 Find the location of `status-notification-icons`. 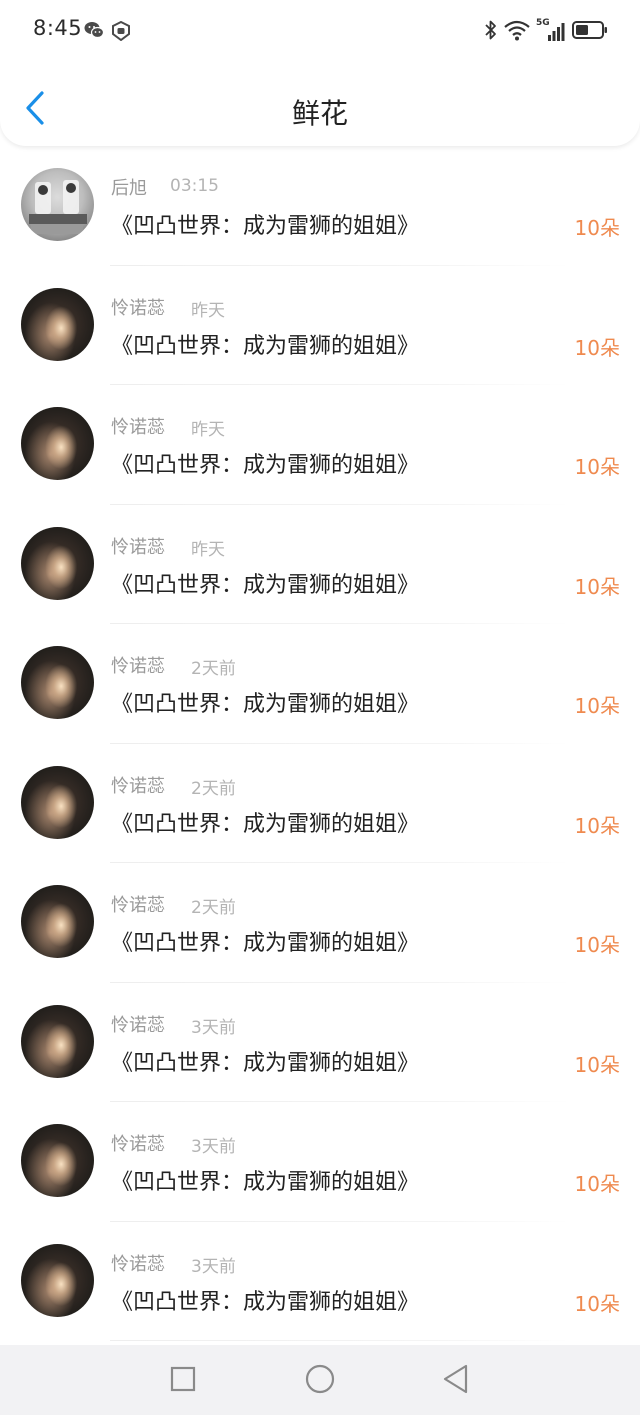

status-notification-icons is located at coordinates (107, 32).